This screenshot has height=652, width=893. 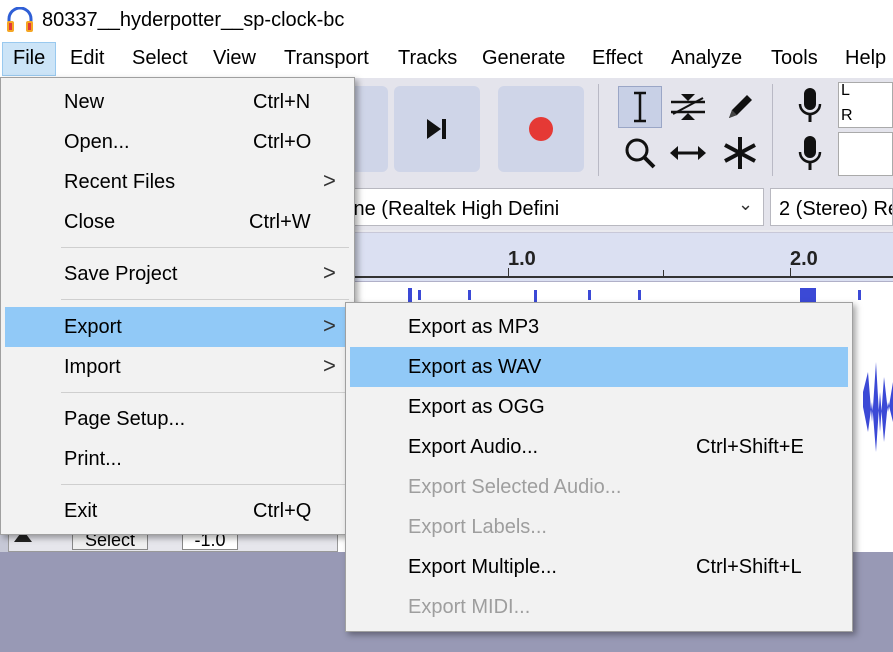 What do you see at coordinates (326, 58) in the screenshot?
I see `menu-transport: Transport` at bounding box center [326, 58].